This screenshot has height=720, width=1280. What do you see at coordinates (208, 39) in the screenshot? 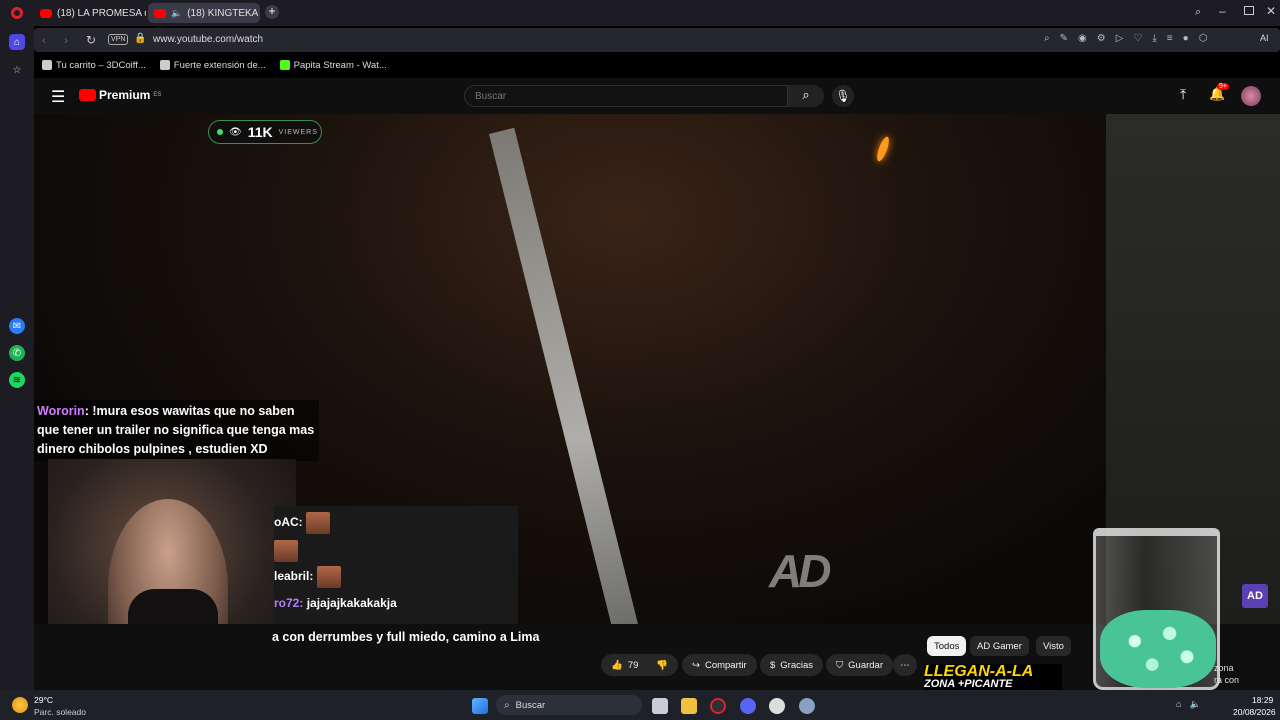
I see `url-field: www.youtube.com/watch` at bounding box center [208, 39].